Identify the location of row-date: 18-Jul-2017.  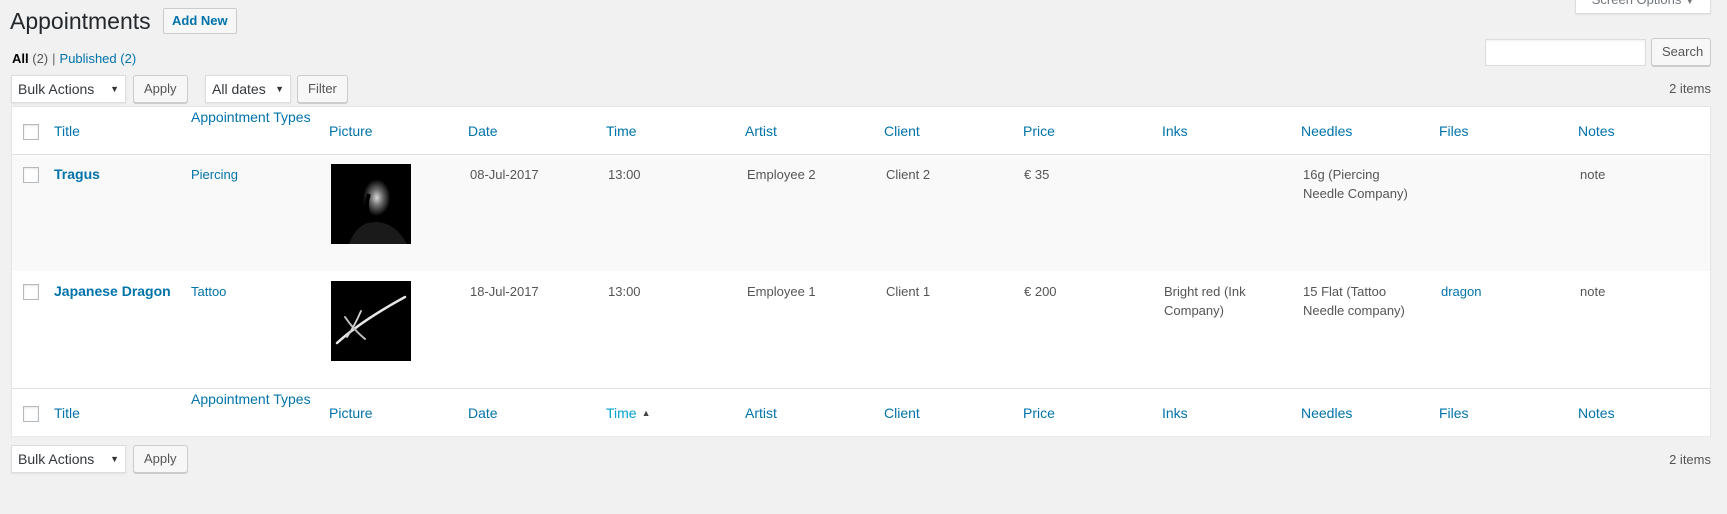
(504, 291).